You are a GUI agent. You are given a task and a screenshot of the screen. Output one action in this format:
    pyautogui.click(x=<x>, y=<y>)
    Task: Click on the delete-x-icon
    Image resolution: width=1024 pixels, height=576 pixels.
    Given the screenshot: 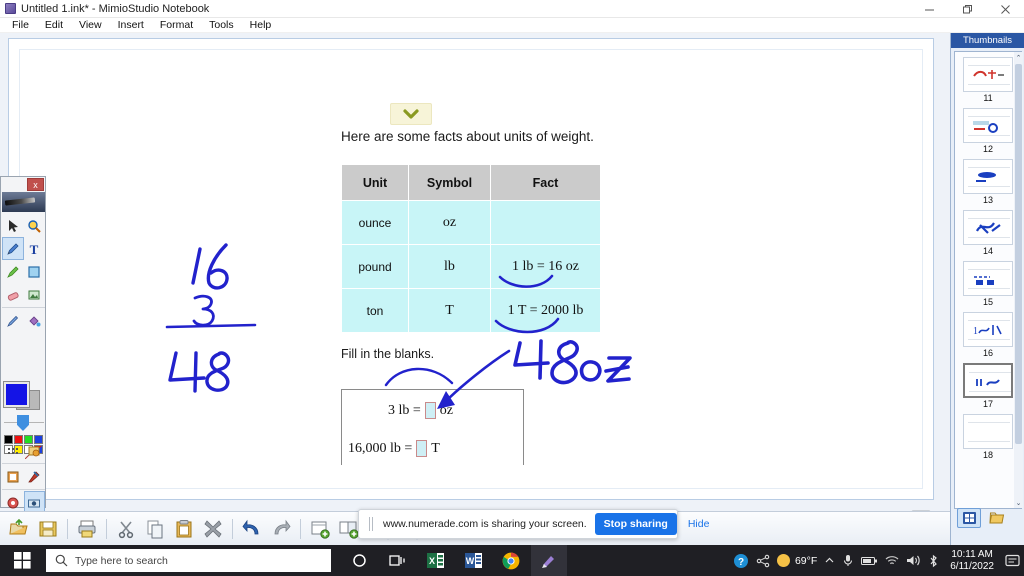 What is the action you would take?
    pyautogui.click(x=213, y=528)
    